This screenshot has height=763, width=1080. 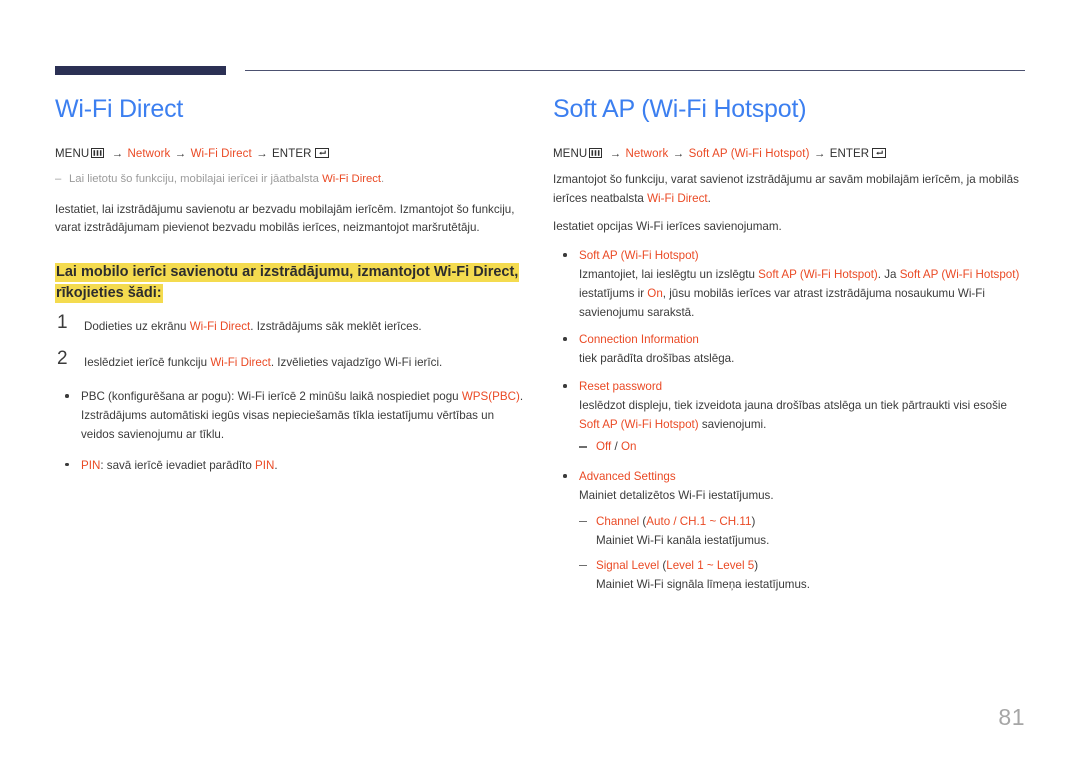 What do you see at coordinates (669, 275) in the screenshot?
I see `desc-part: Izmantojiet, lai ieslēgtu un izslēgtu` at bounding box center [669, 275].